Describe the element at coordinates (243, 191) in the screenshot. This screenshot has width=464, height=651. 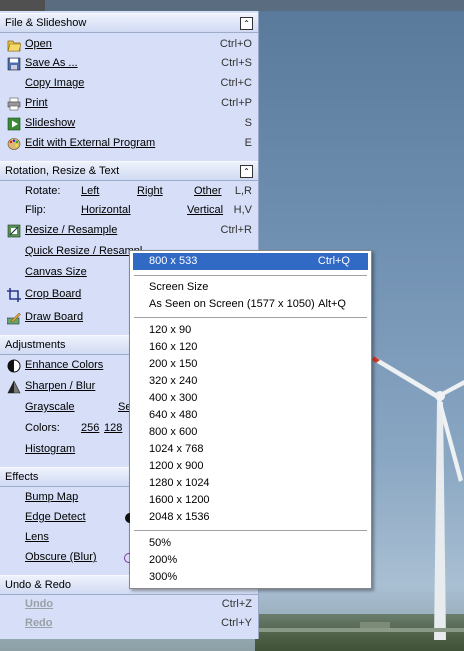
I see `rotate-shortcut: L,R` at that location.